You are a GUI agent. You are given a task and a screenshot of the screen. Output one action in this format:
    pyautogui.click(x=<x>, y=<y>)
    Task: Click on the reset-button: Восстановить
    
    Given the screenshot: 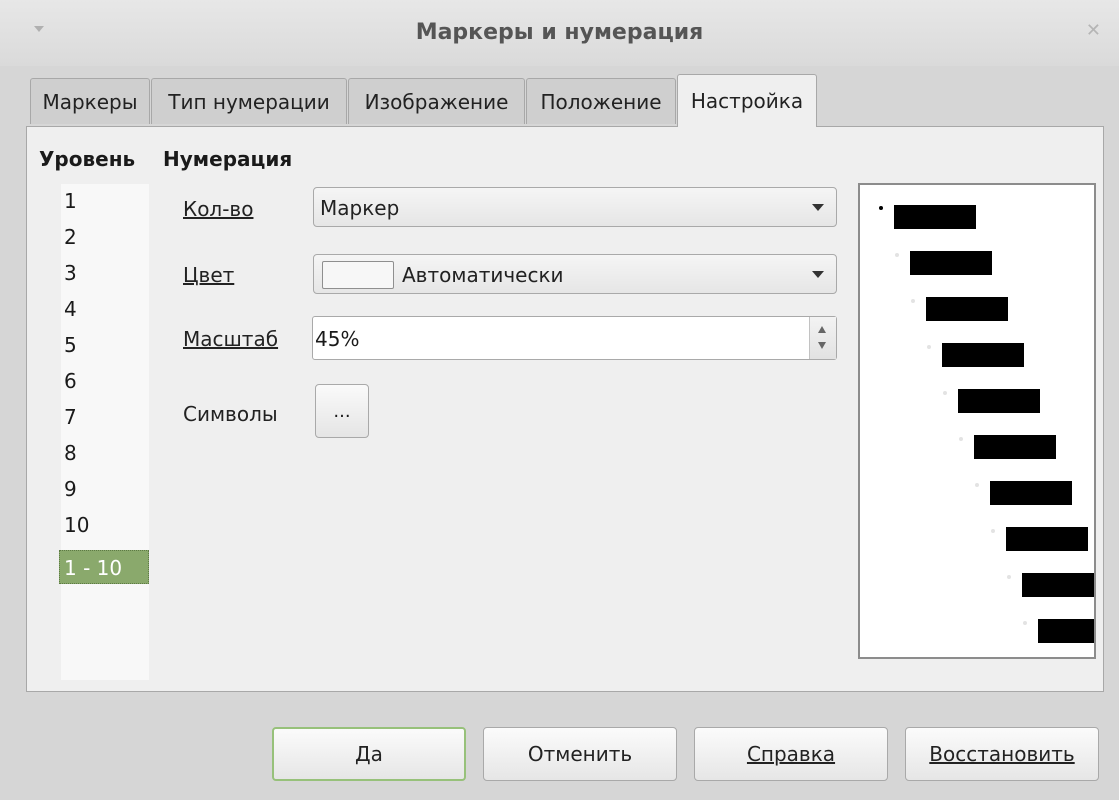 What is the action you would take?
    pyautogui.click(x=1002, y=754)
    